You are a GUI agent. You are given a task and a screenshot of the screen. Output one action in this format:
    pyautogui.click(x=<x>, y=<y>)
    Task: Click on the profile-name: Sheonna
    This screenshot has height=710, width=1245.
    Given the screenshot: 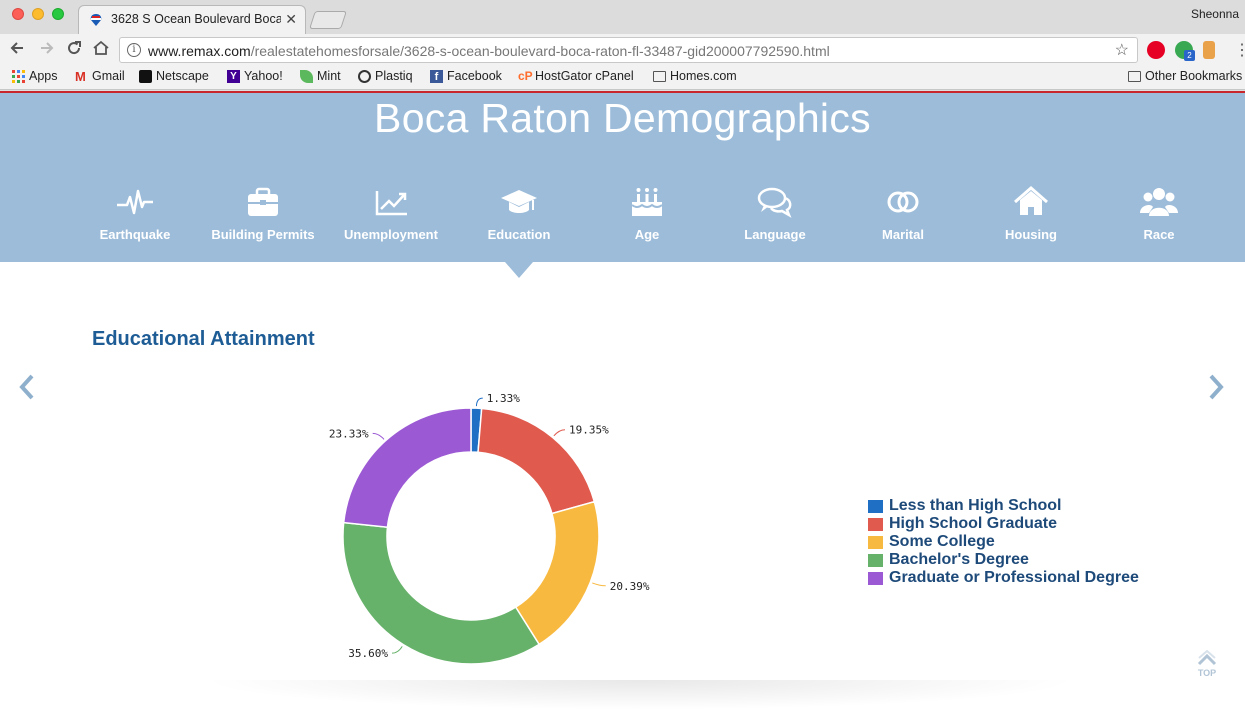 What is the action you would take?
    pyautogui.click(x=1215, y=14)
    